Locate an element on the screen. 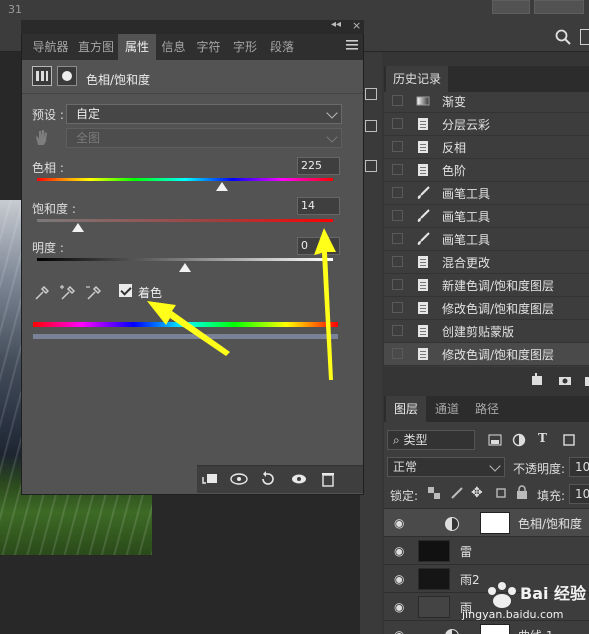 The width and height of the screenshot is (589, 634). tab-properties-0: 导航器 is located at coordinates (50, 47).